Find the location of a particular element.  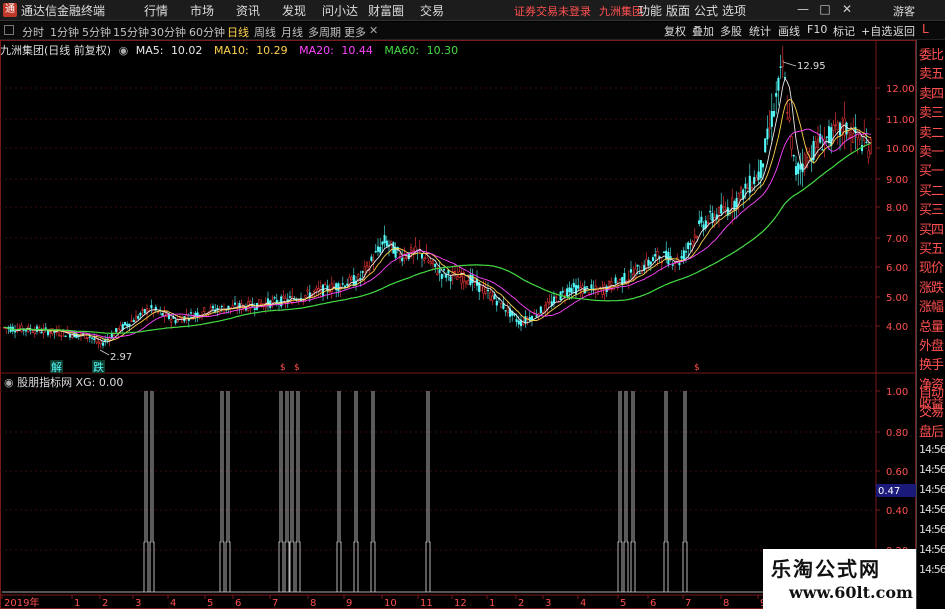

login-notice: 证券交易未登录 九洲集团 is located at coordinates (578, 11).